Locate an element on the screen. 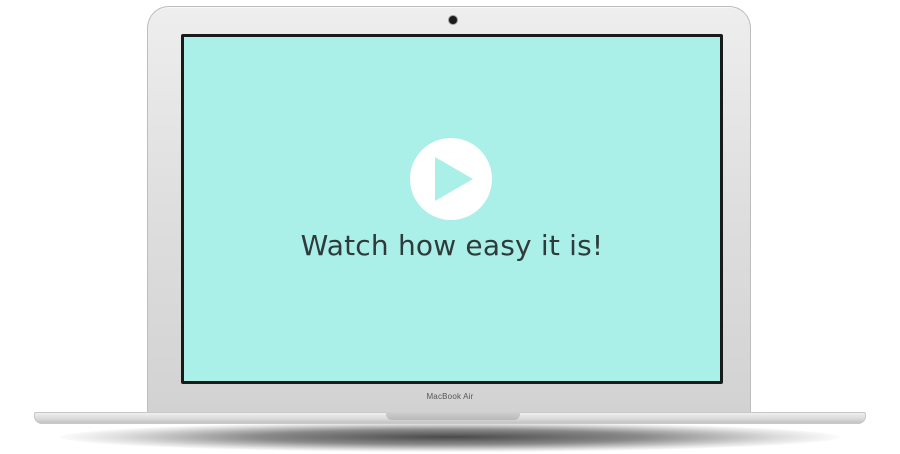  play-icon is located at coordinates (454, 179).